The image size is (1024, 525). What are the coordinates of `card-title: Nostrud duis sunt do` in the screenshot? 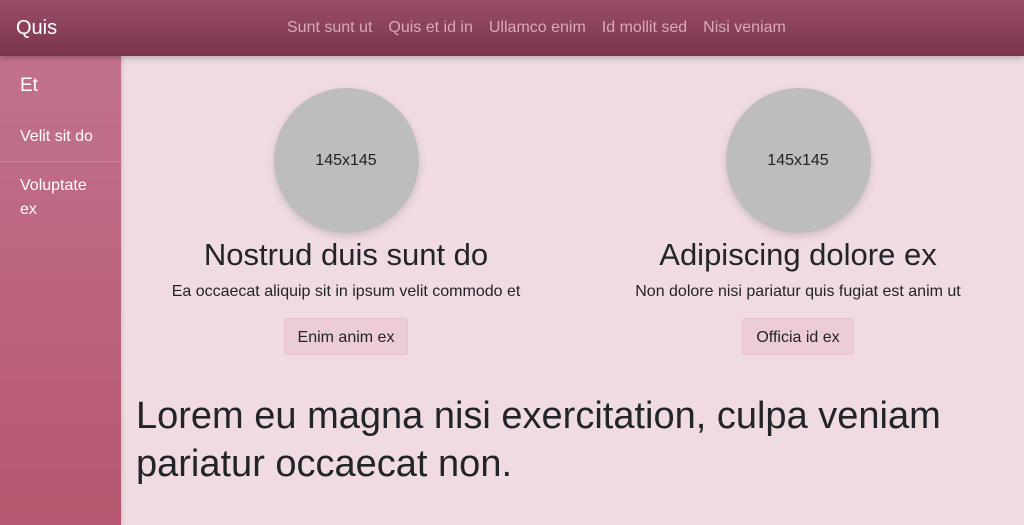 It's located at (346, 254).